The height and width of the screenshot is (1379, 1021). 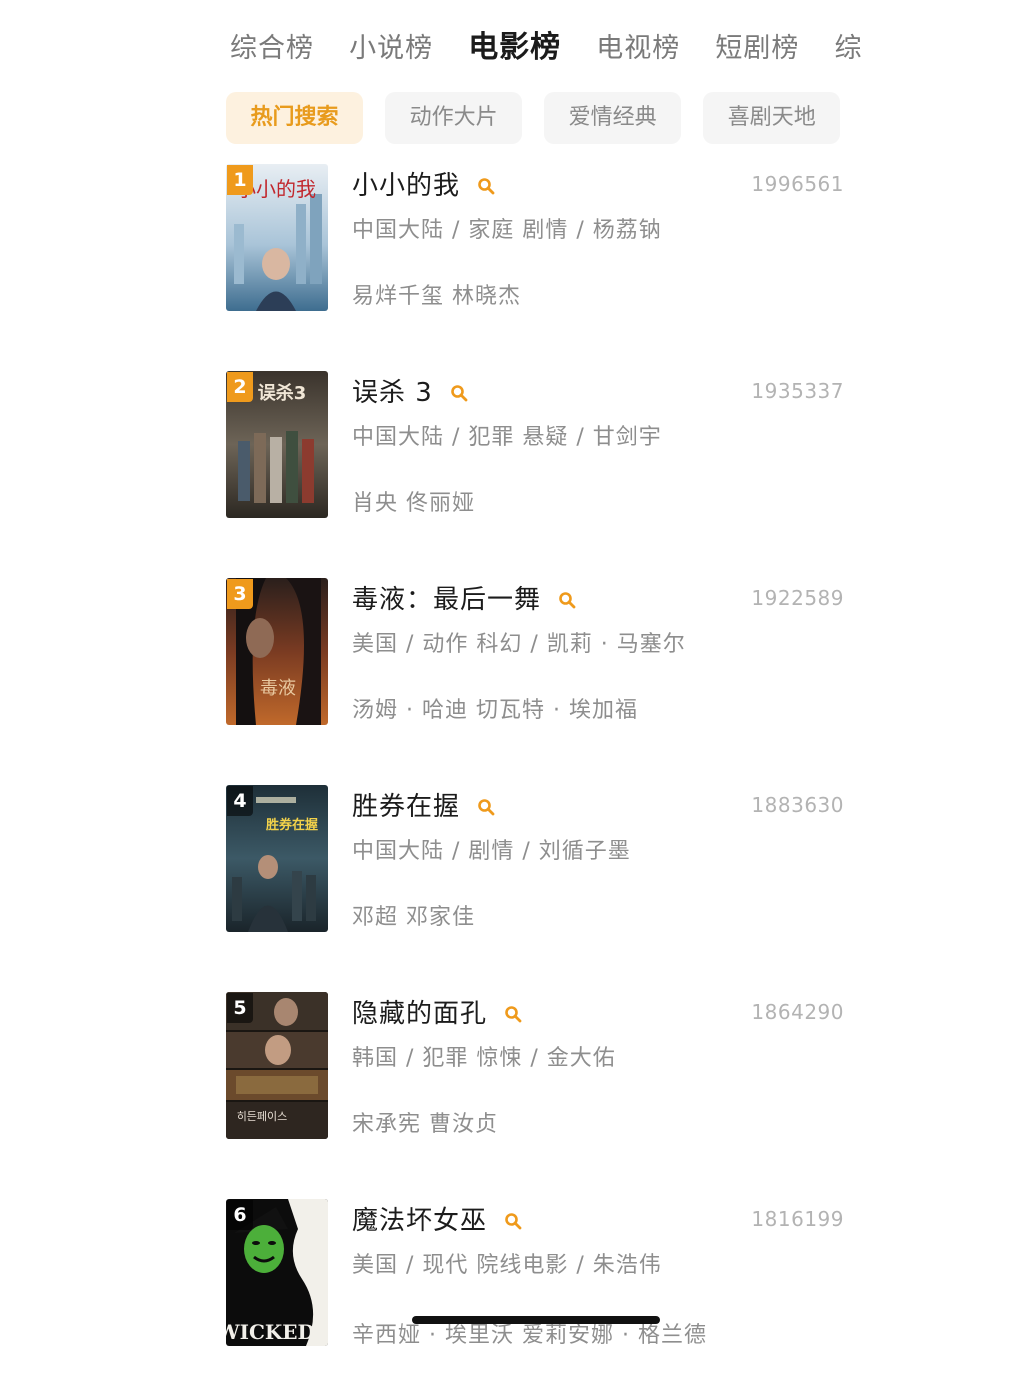 I want to click on chip-comedy: 喜剧天地, so click(x=772, y=118).